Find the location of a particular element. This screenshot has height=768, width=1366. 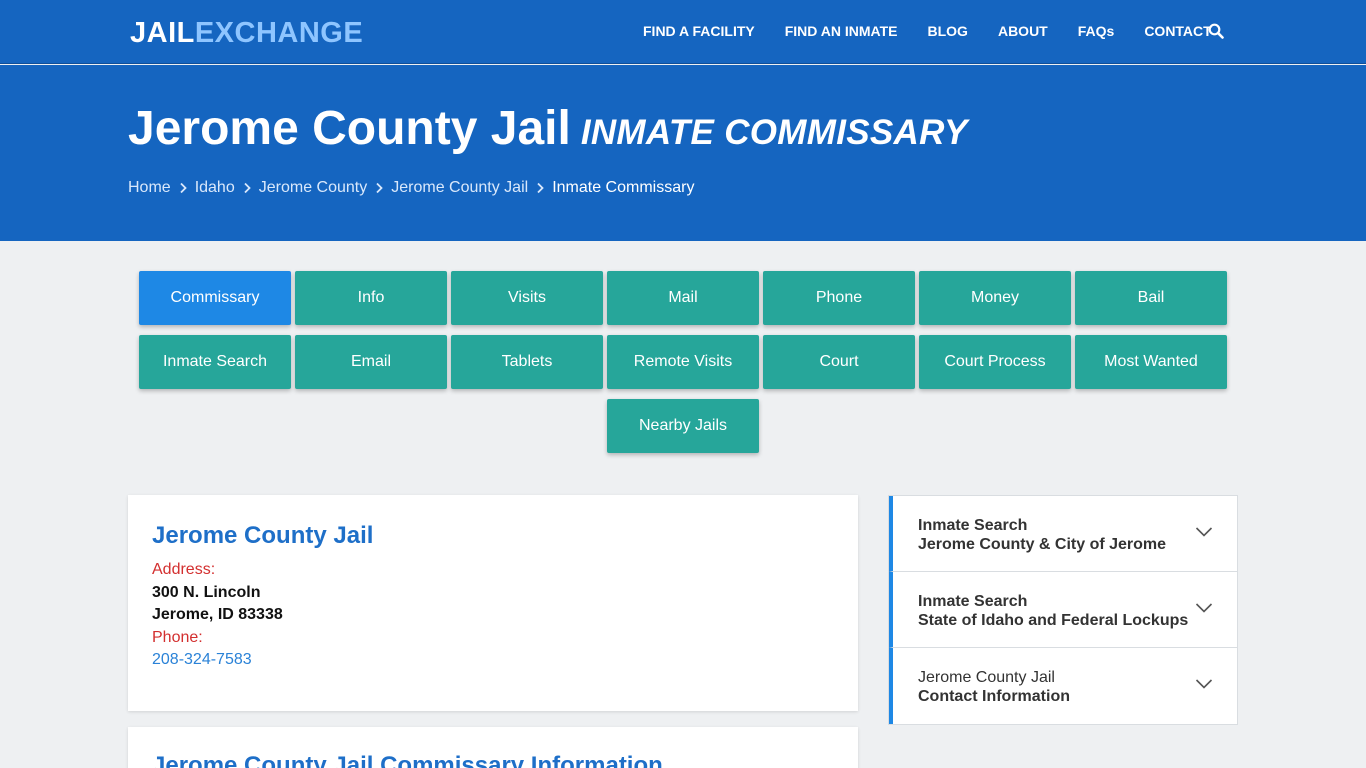

phone-link: 208-324-7583 is located at coordinates (202, 660).